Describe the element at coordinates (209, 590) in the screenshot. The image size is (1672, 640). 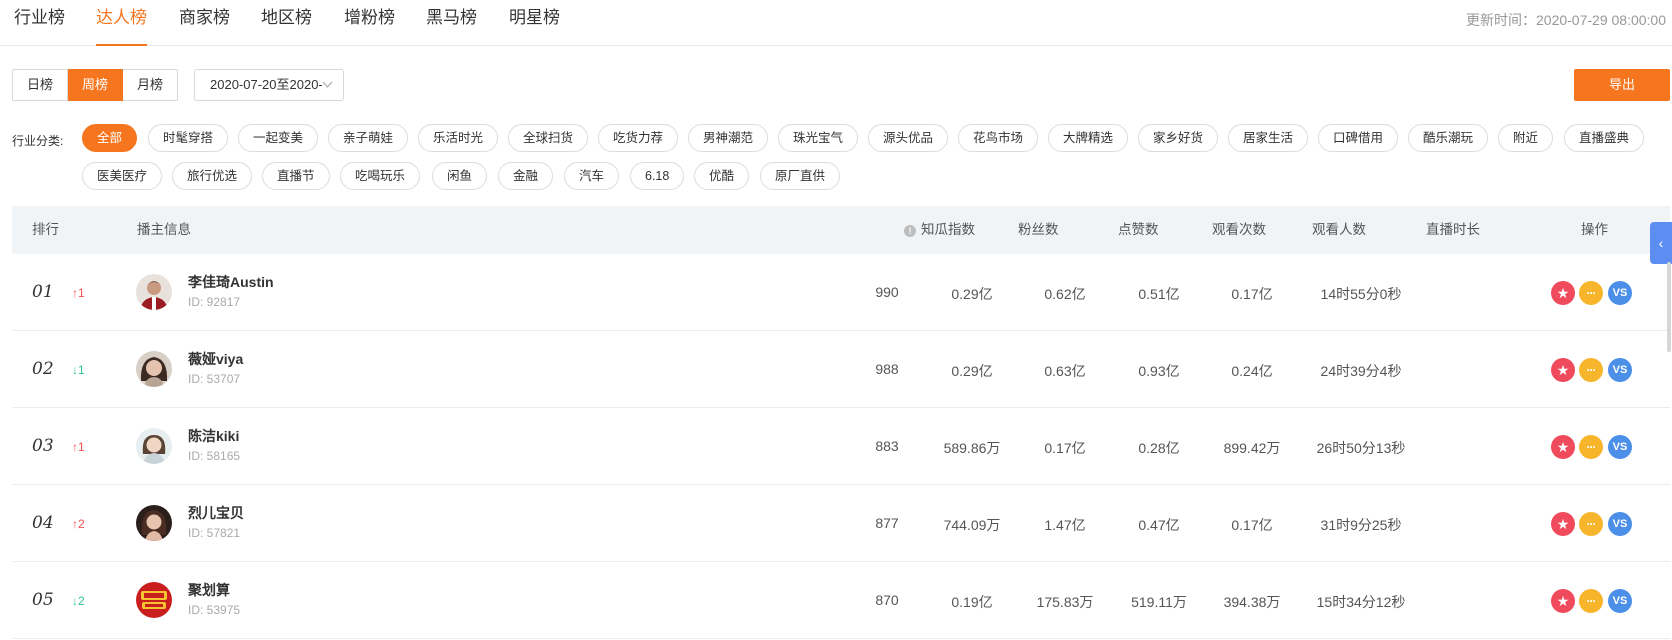
I see `anchor-name: 聚划算` at that location.